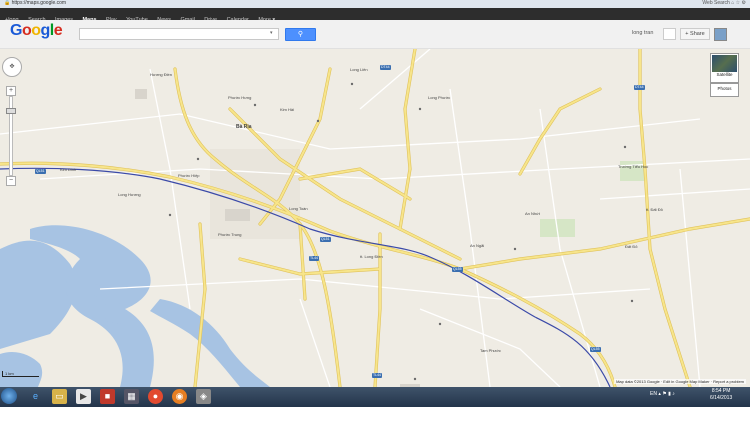 This screenshot has height=421, width=750. Describe the element at coordinates (129, 194) in the screenshot. I see `map-label: Long Hương` at that location.